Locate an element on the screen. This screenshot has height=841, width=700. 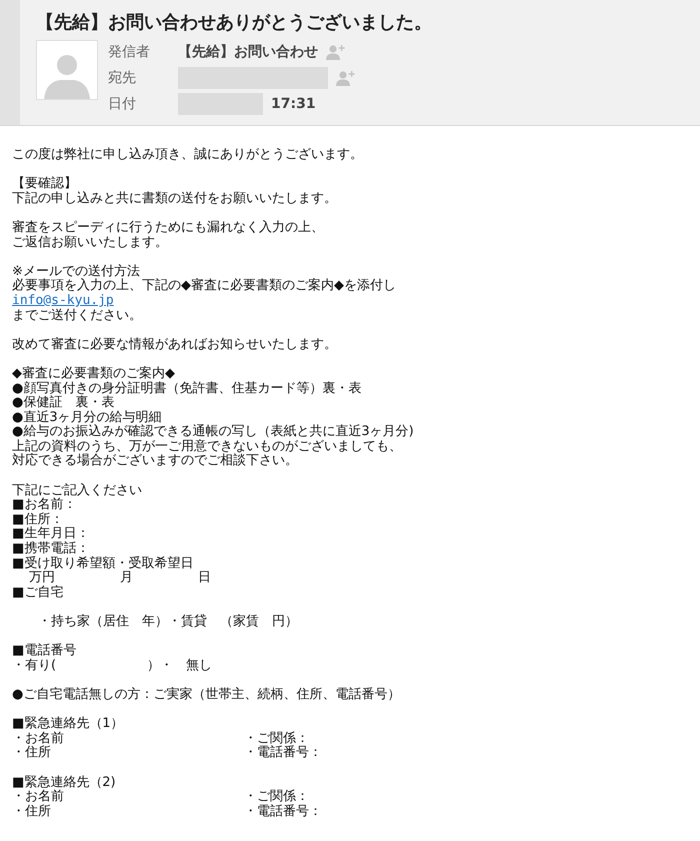
body-text: 下記にご記入ください is located at coordinates (77, 491).